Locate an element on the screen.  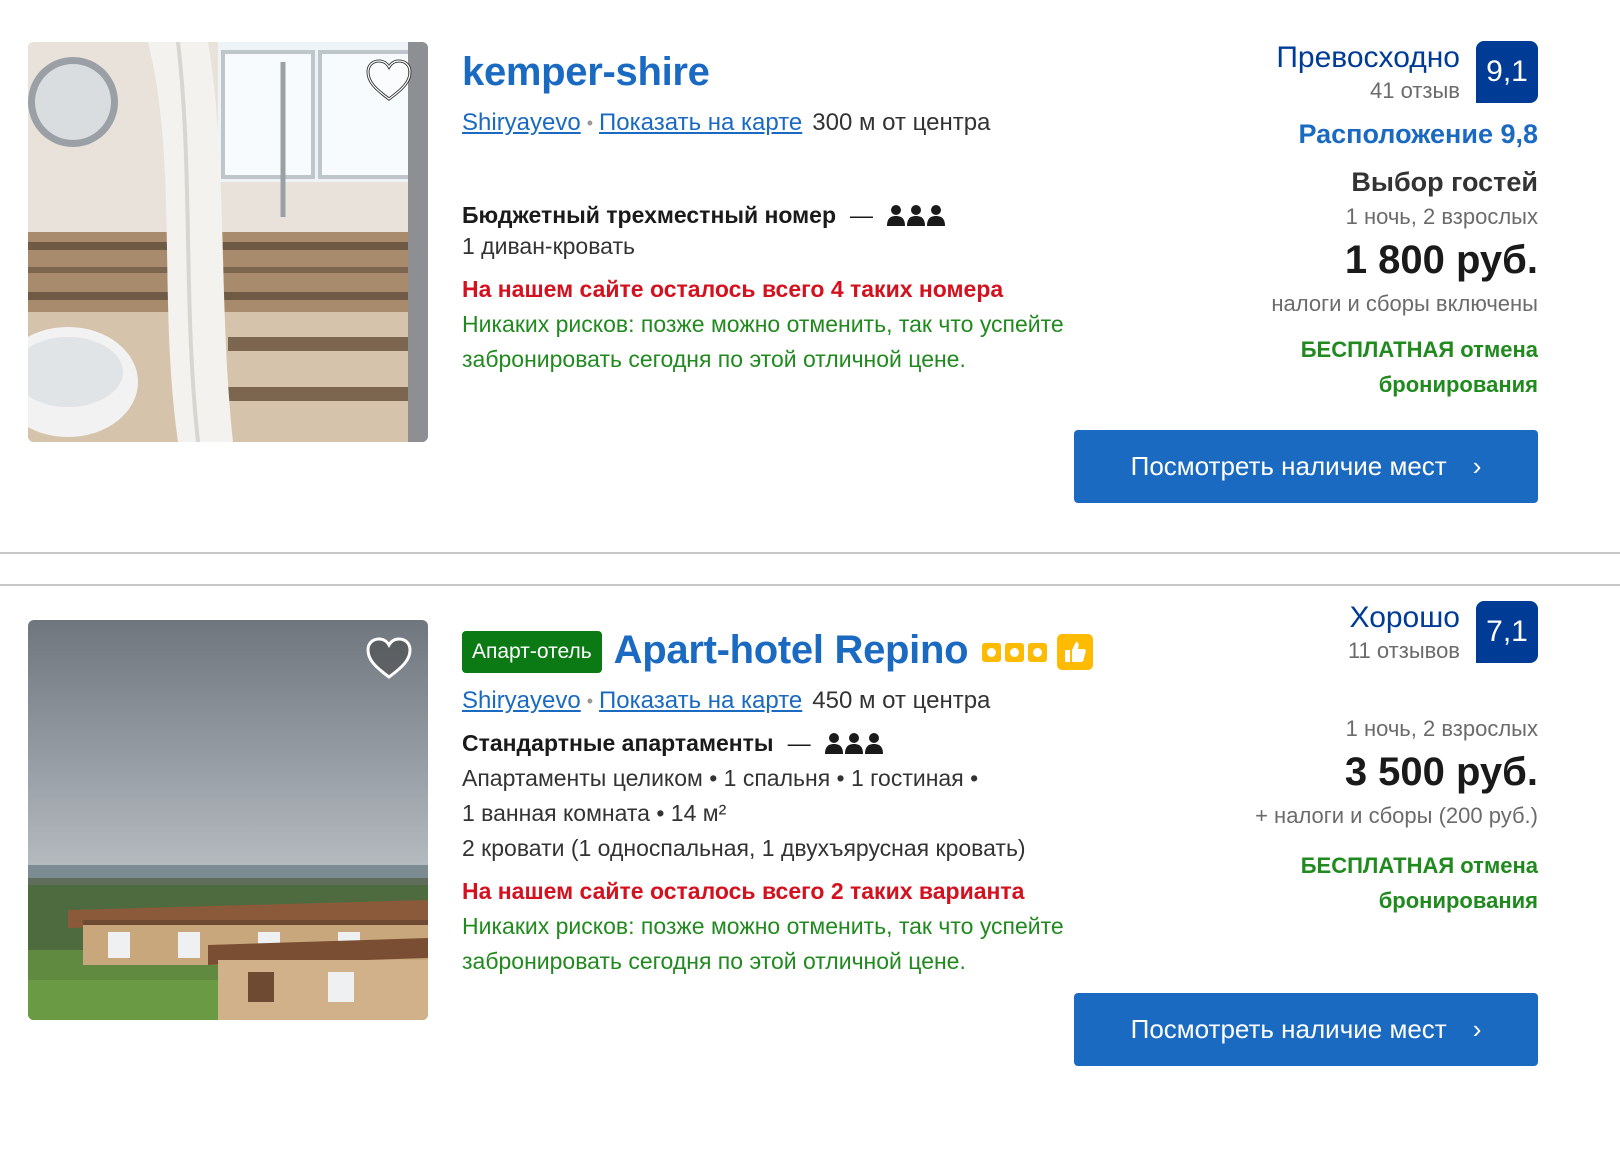
price: 1 800 руб. is located at coordinates (1441, 260).